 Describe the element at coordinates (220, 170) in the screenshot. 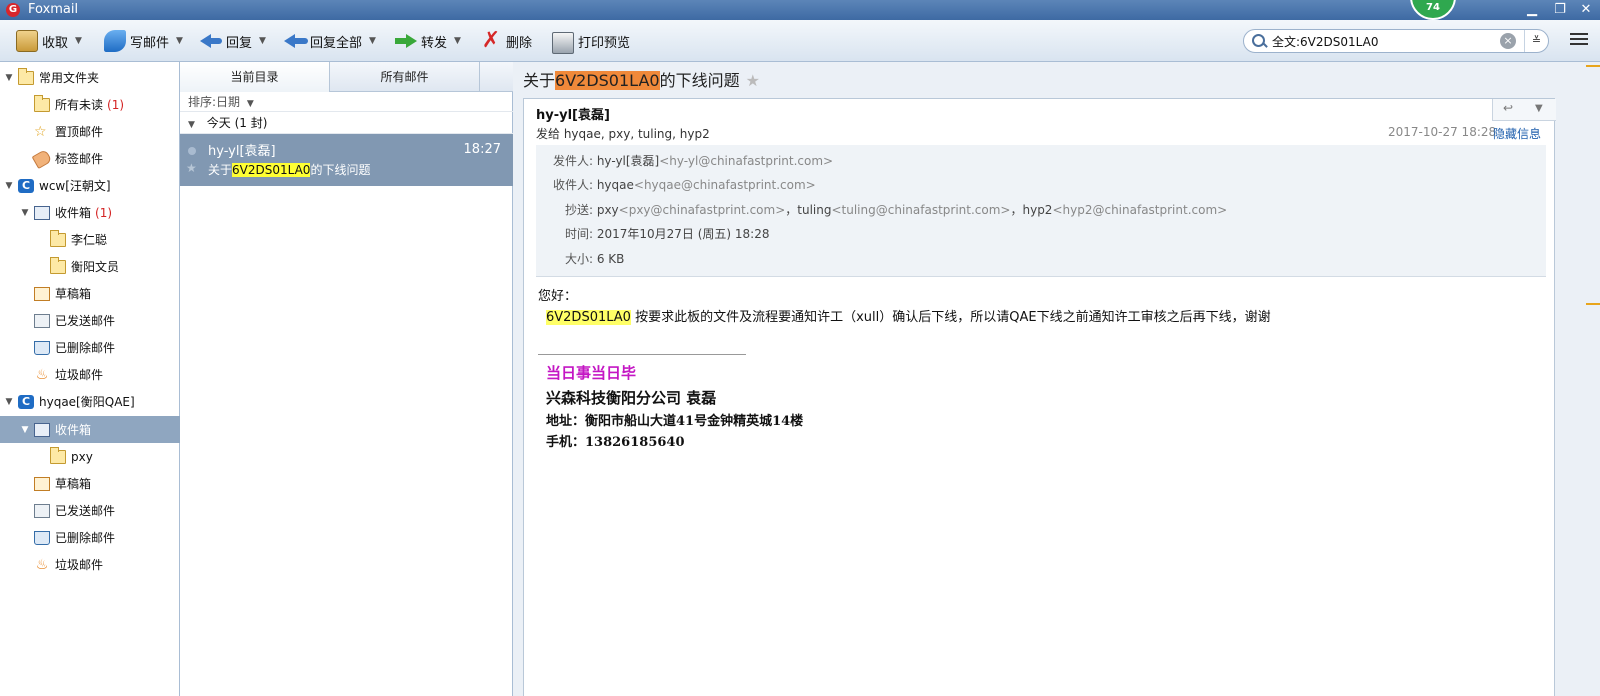

I see `subject-prefix: 关于` at that location.